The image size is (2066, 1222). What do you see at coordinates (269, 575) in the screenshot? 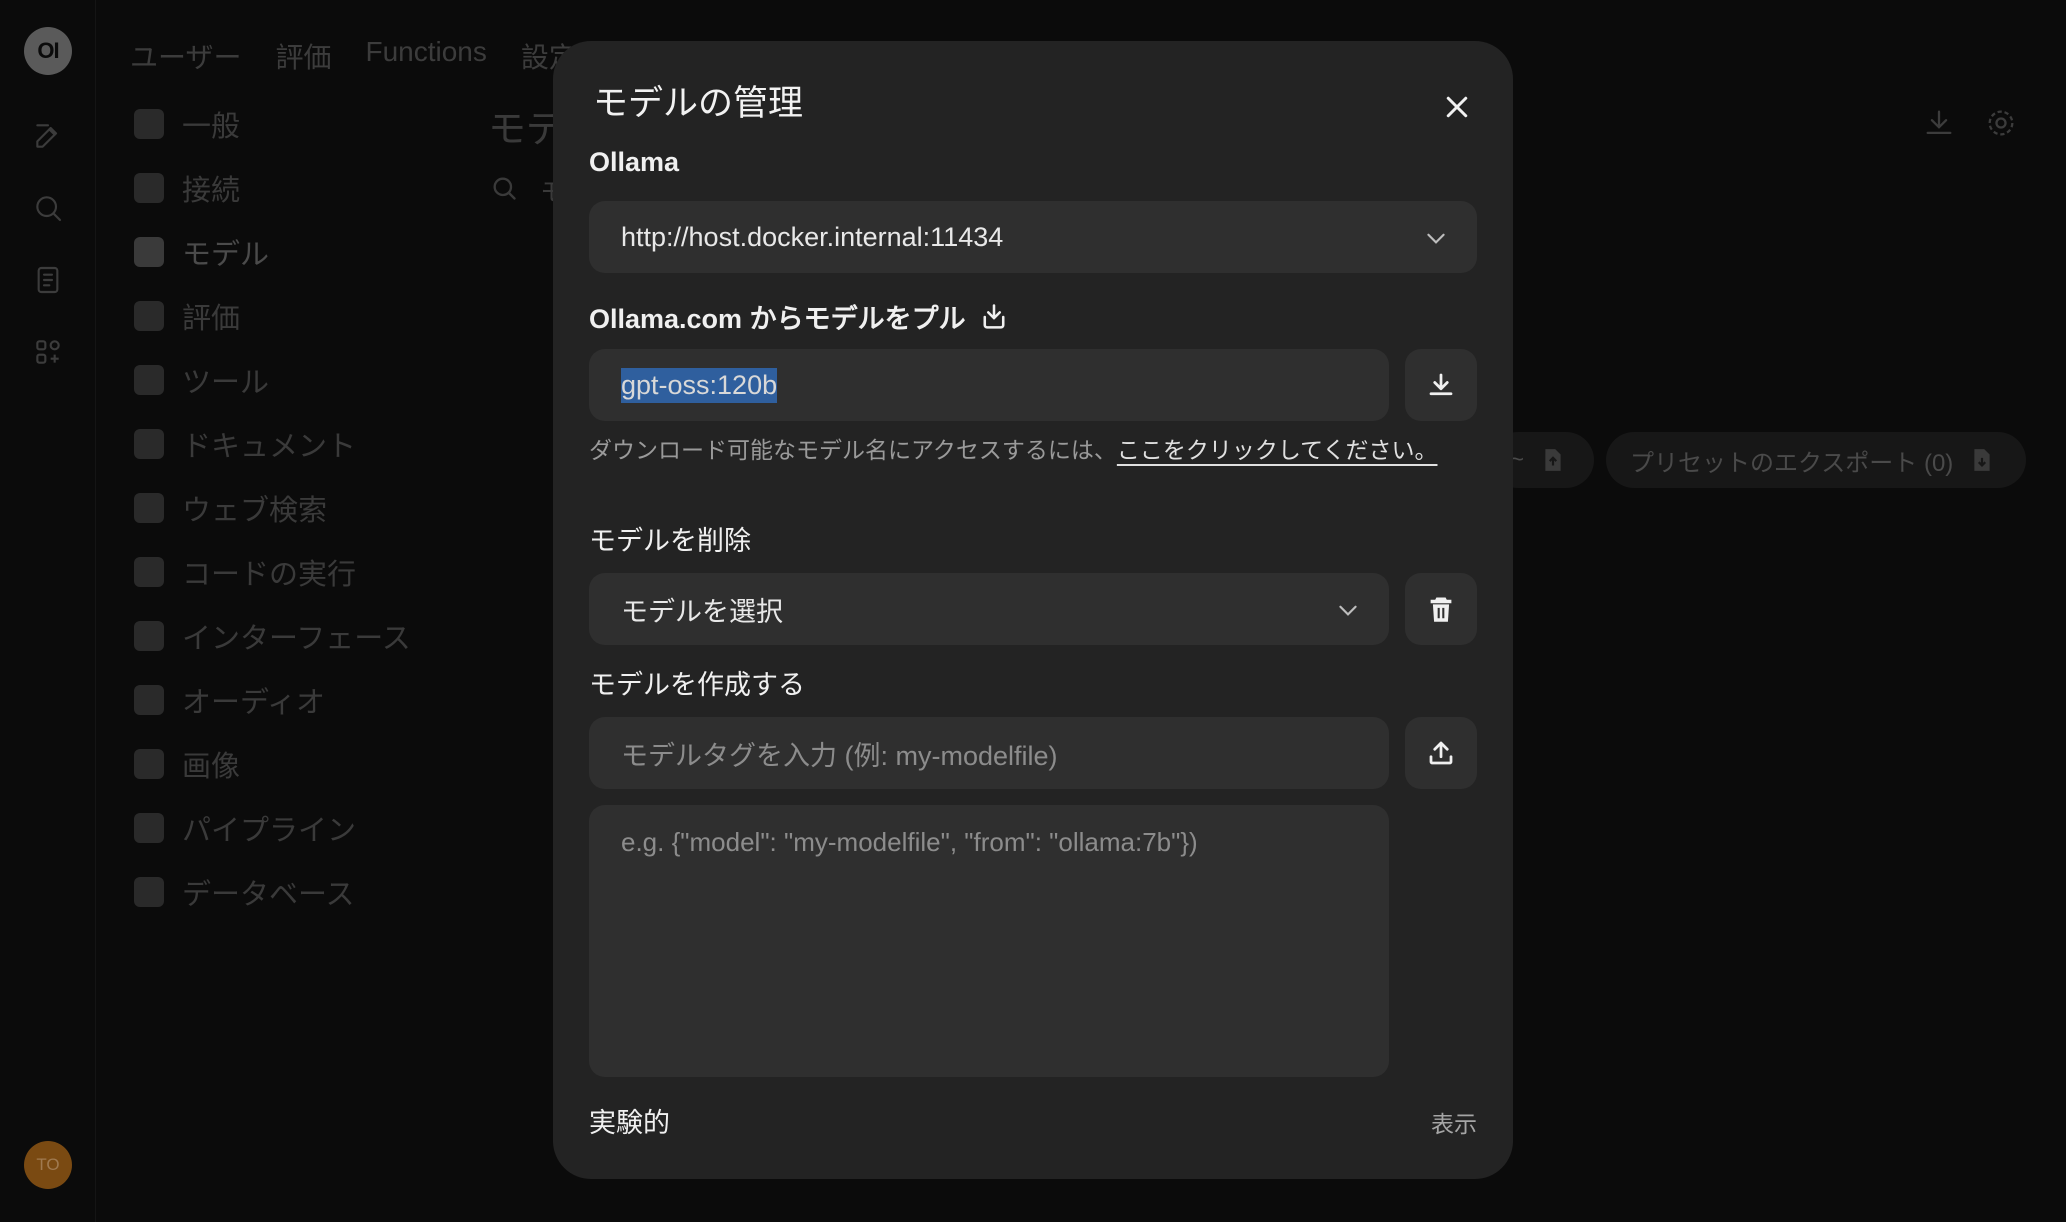
I see `settings-item-label: コードの実行` at bounding box center [269, 575].